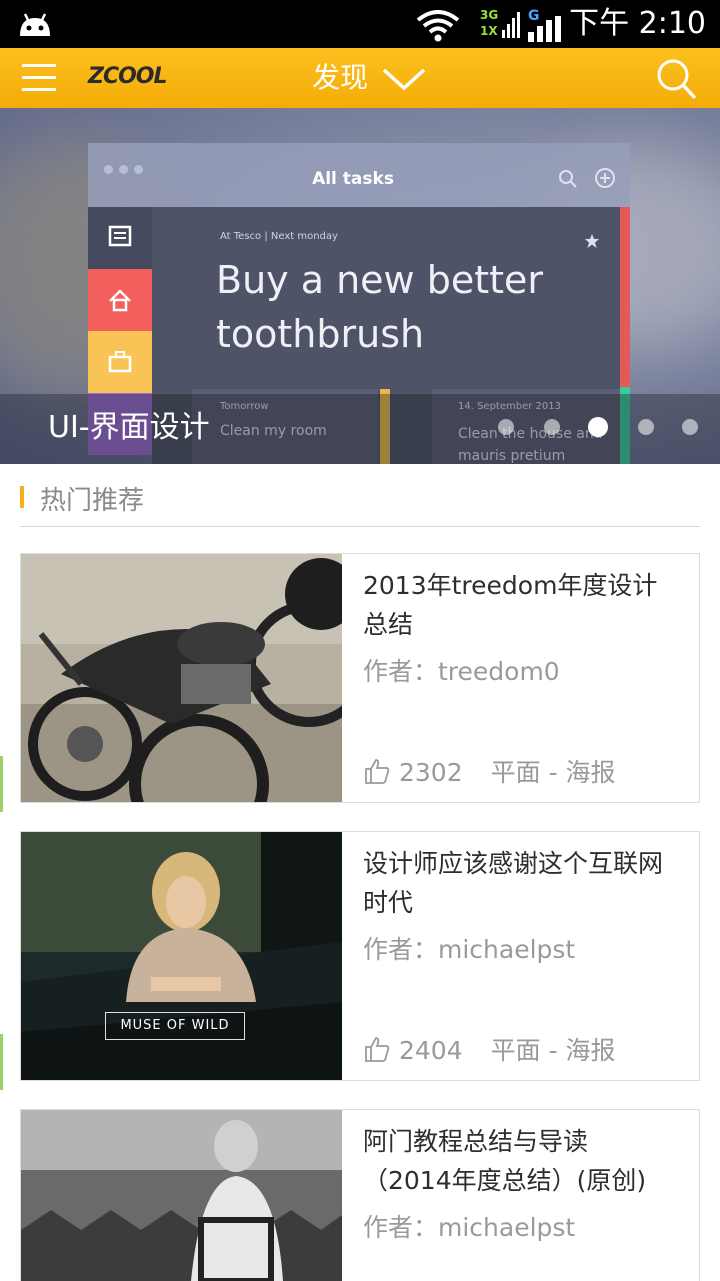  I want to click on wifi-icon, so click(438, 26).